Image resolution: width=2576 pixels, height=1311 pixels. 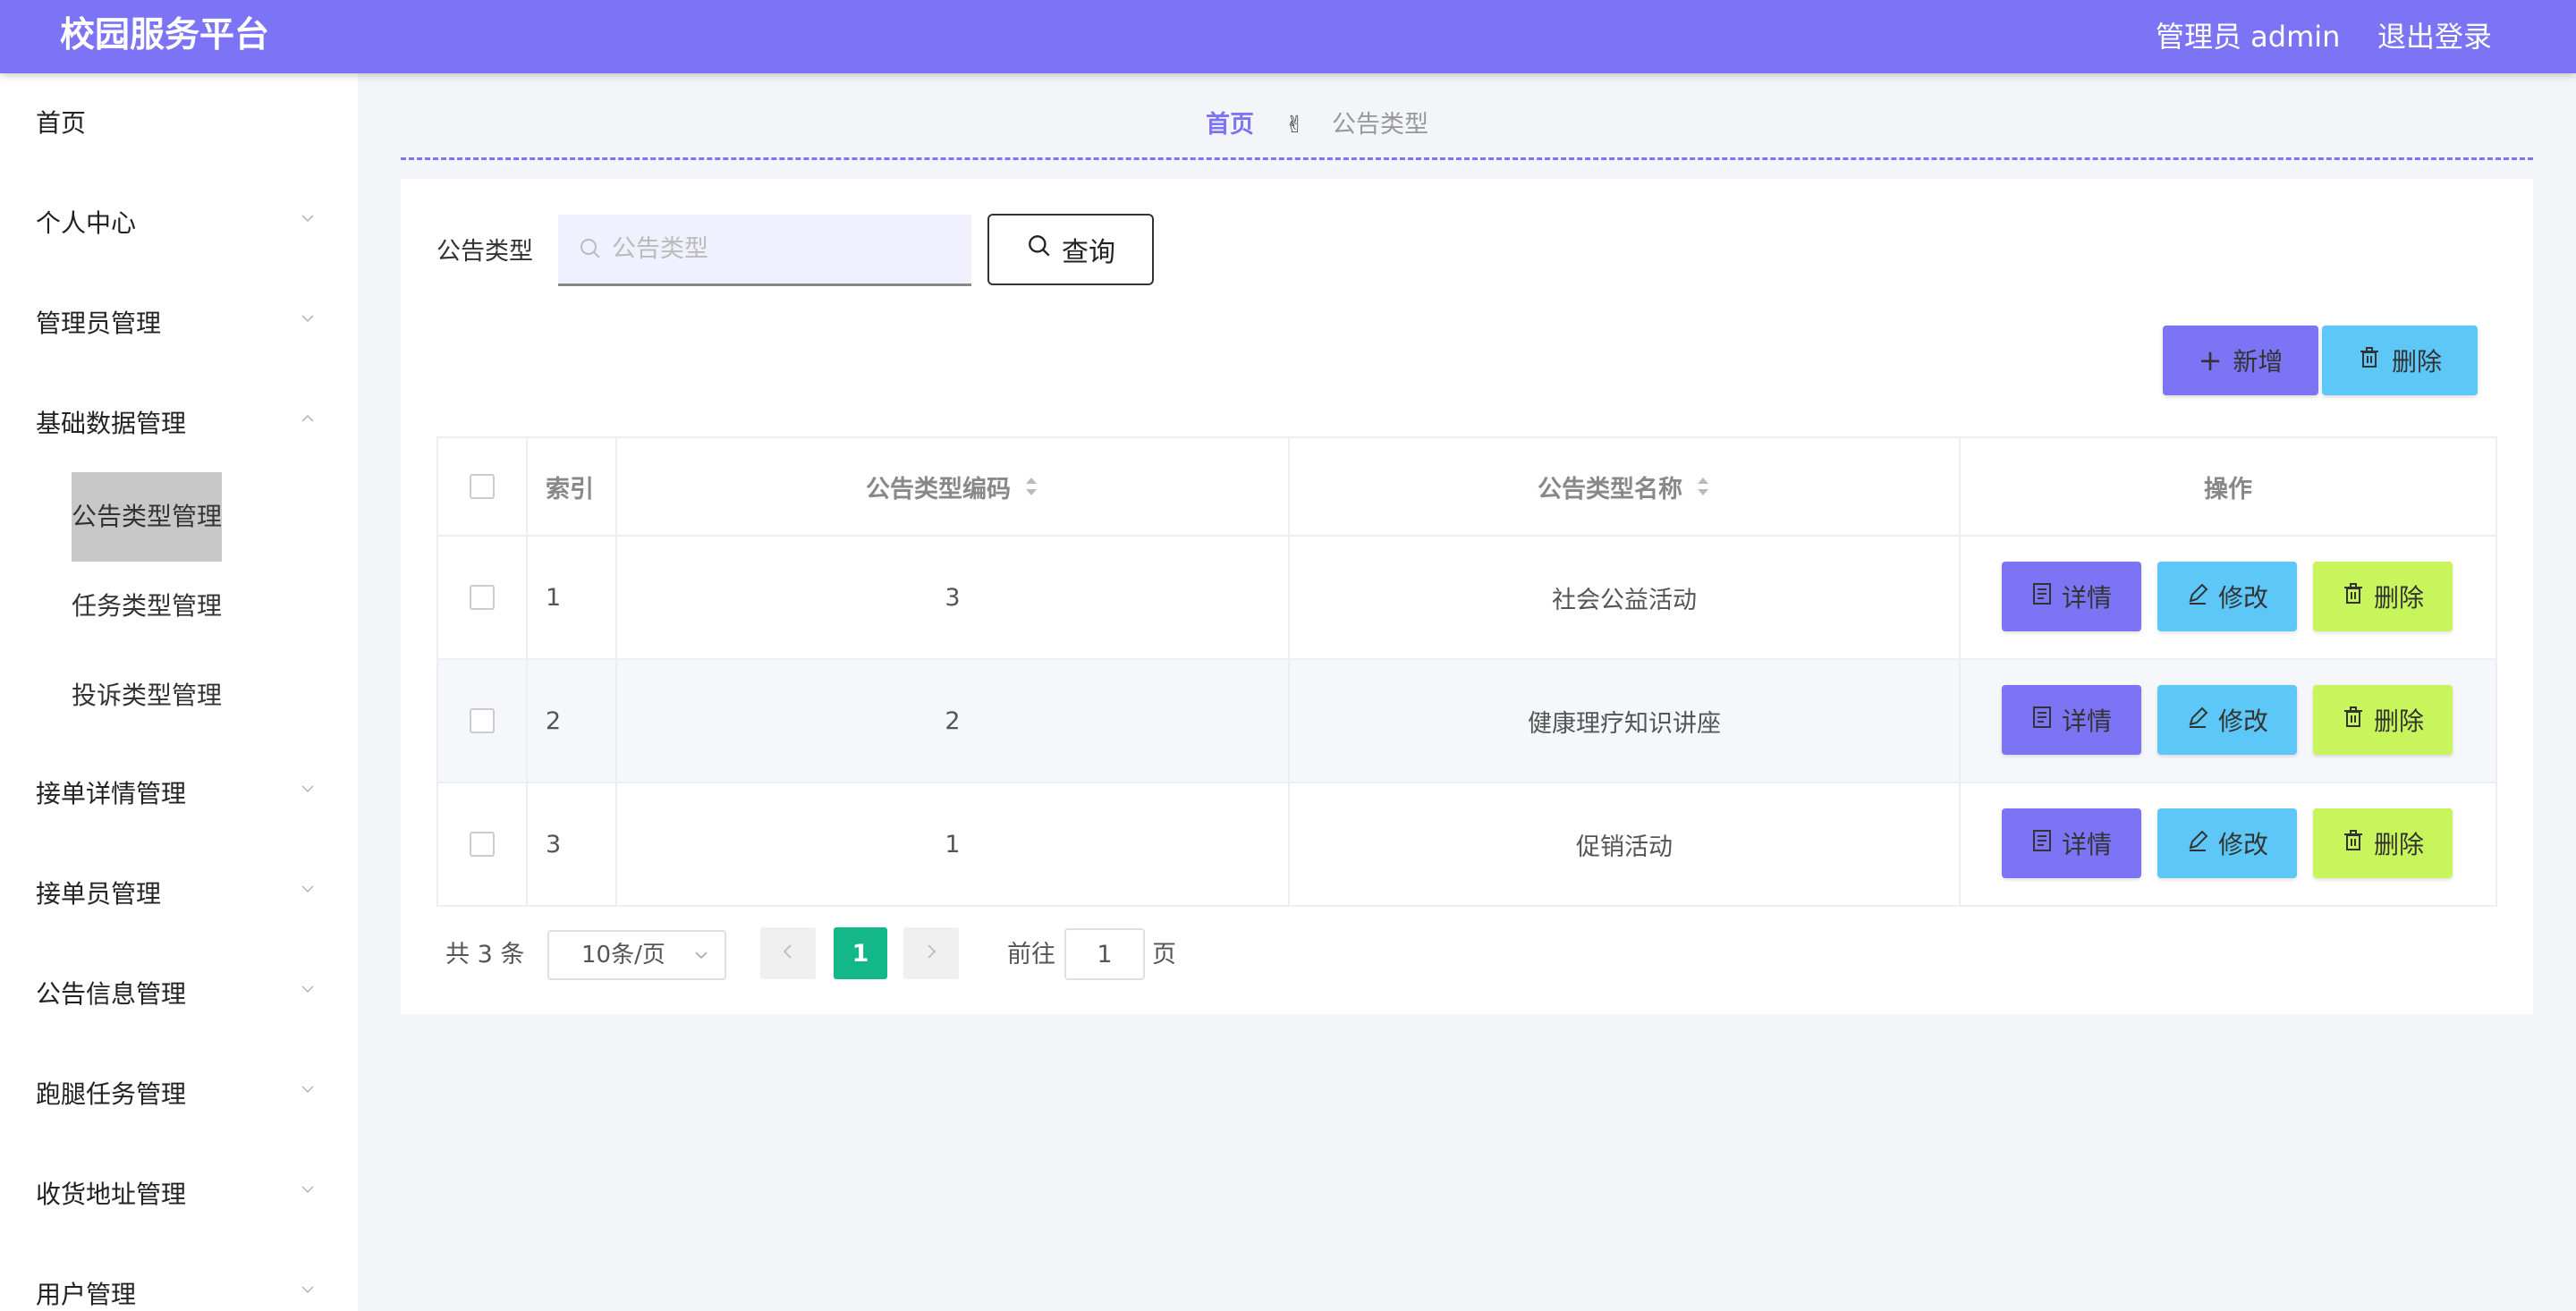 I want to click on header-checkbox-cell, so click(x=483, y=486).